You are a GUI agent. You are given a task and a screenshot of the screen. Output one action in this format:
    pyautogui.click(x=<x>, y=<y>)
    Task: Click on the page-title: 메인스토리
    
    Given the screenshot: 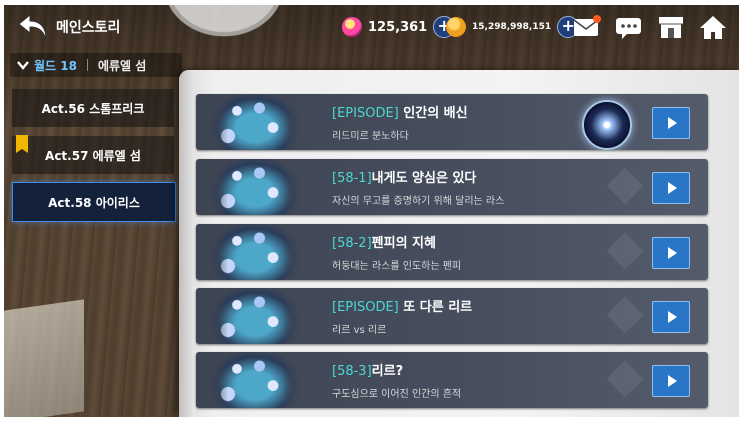 What is the action you would take?
    pyautogui.click(x=88, y=28)
    